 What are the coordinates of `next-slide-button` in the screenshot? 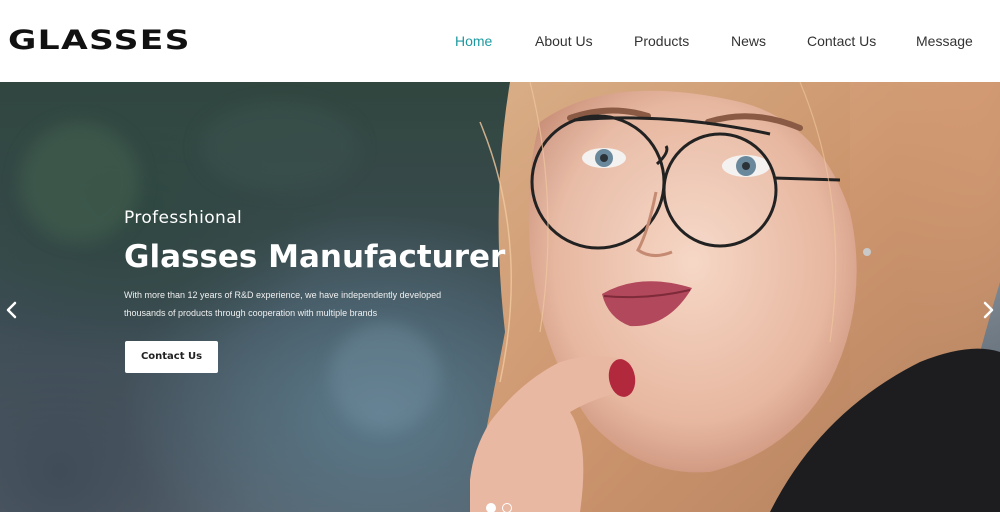 It's located at (988, 310).